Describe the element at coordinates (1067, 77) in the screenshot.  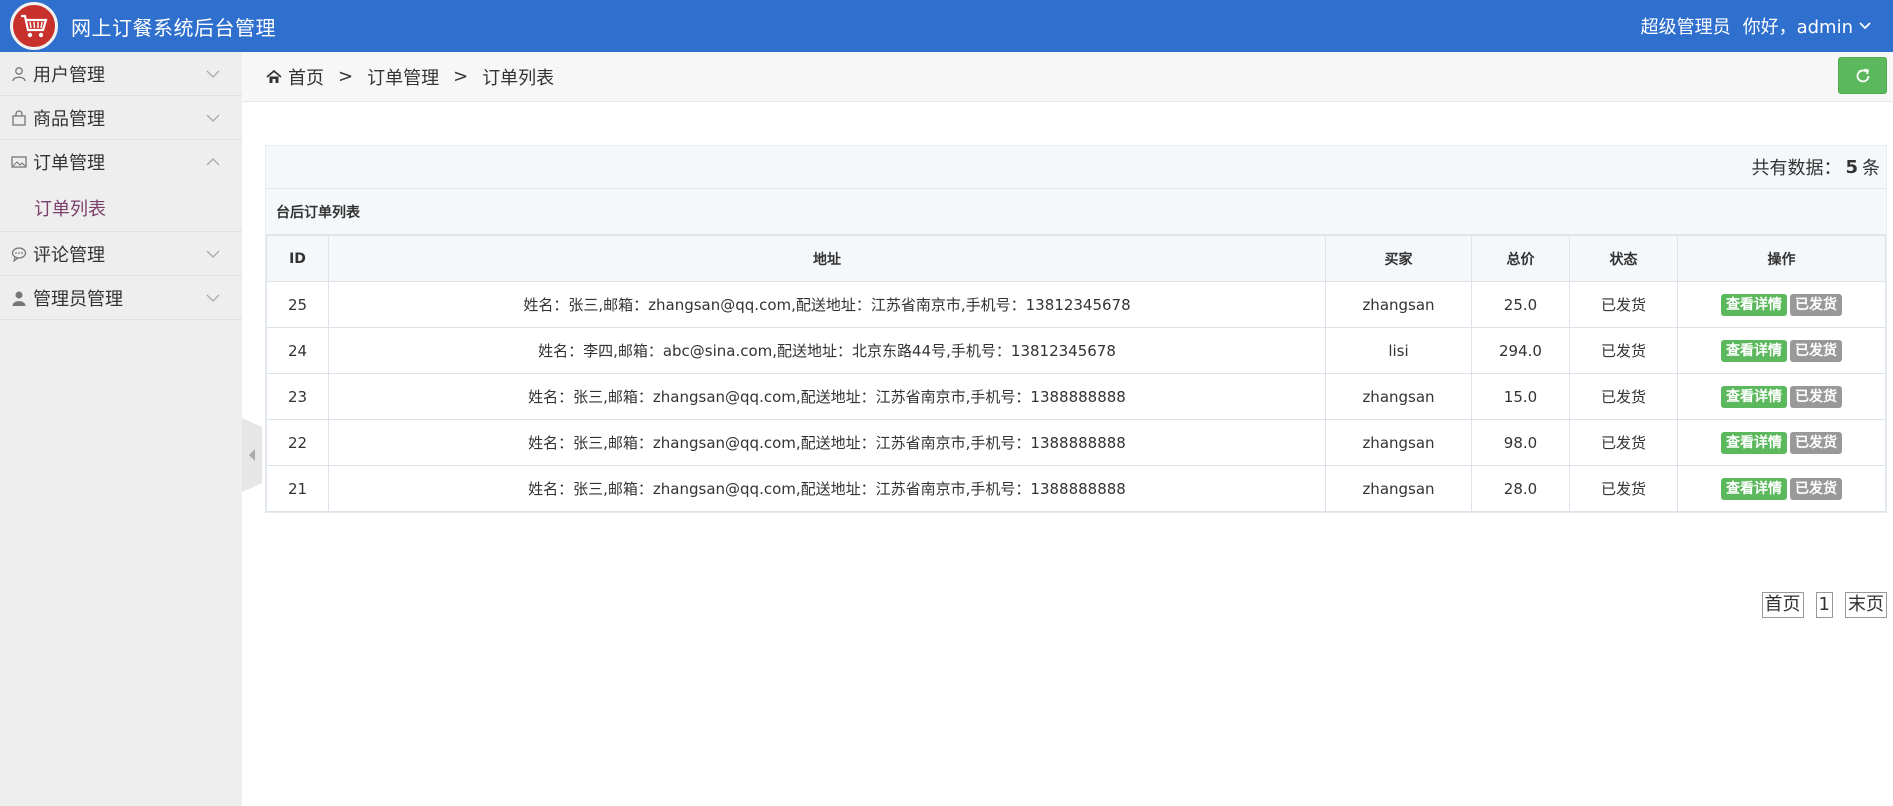
I see `breadcrumb: 首页 > 订单管理 > 订单列表` at that location.